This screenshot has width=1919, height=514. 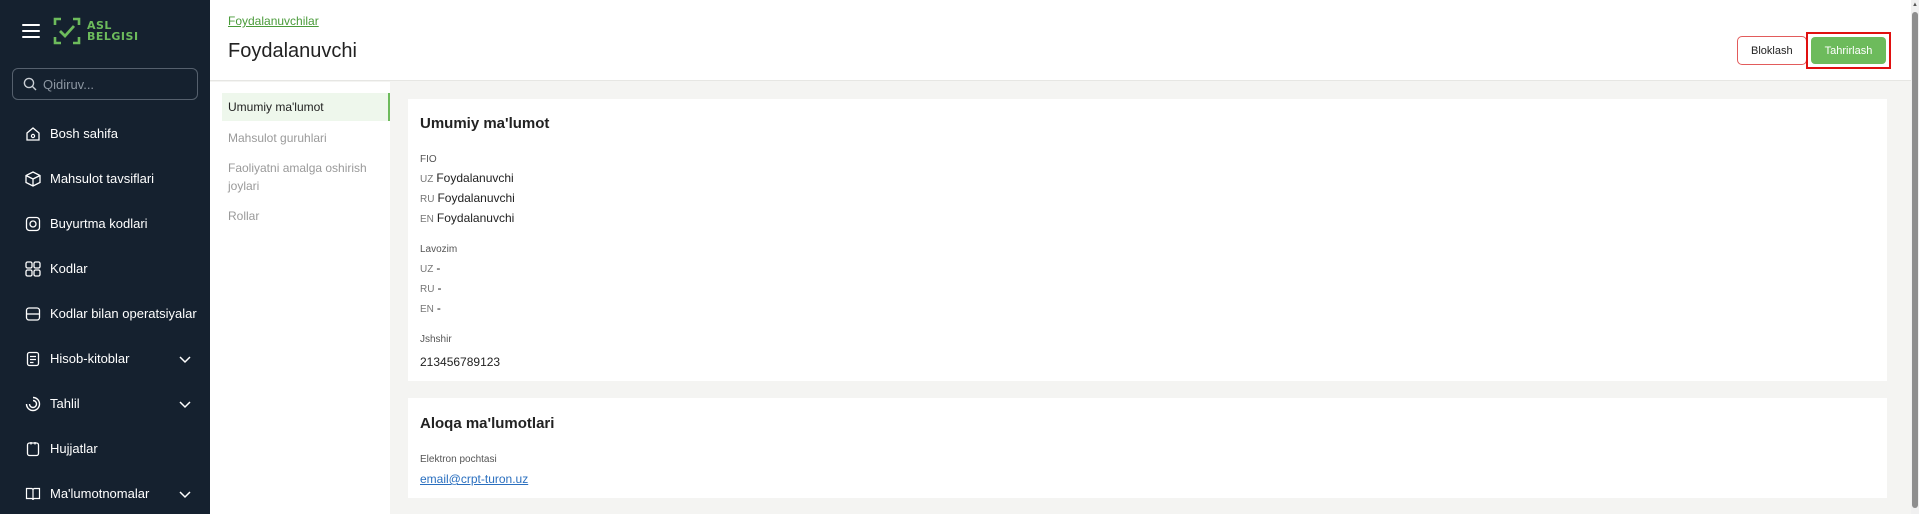 What do you see at coordinates (99, 223) in the screenshot?
I see `sidebar-item-label: Buyurtma kodlari` at bounding box center [99, 223].